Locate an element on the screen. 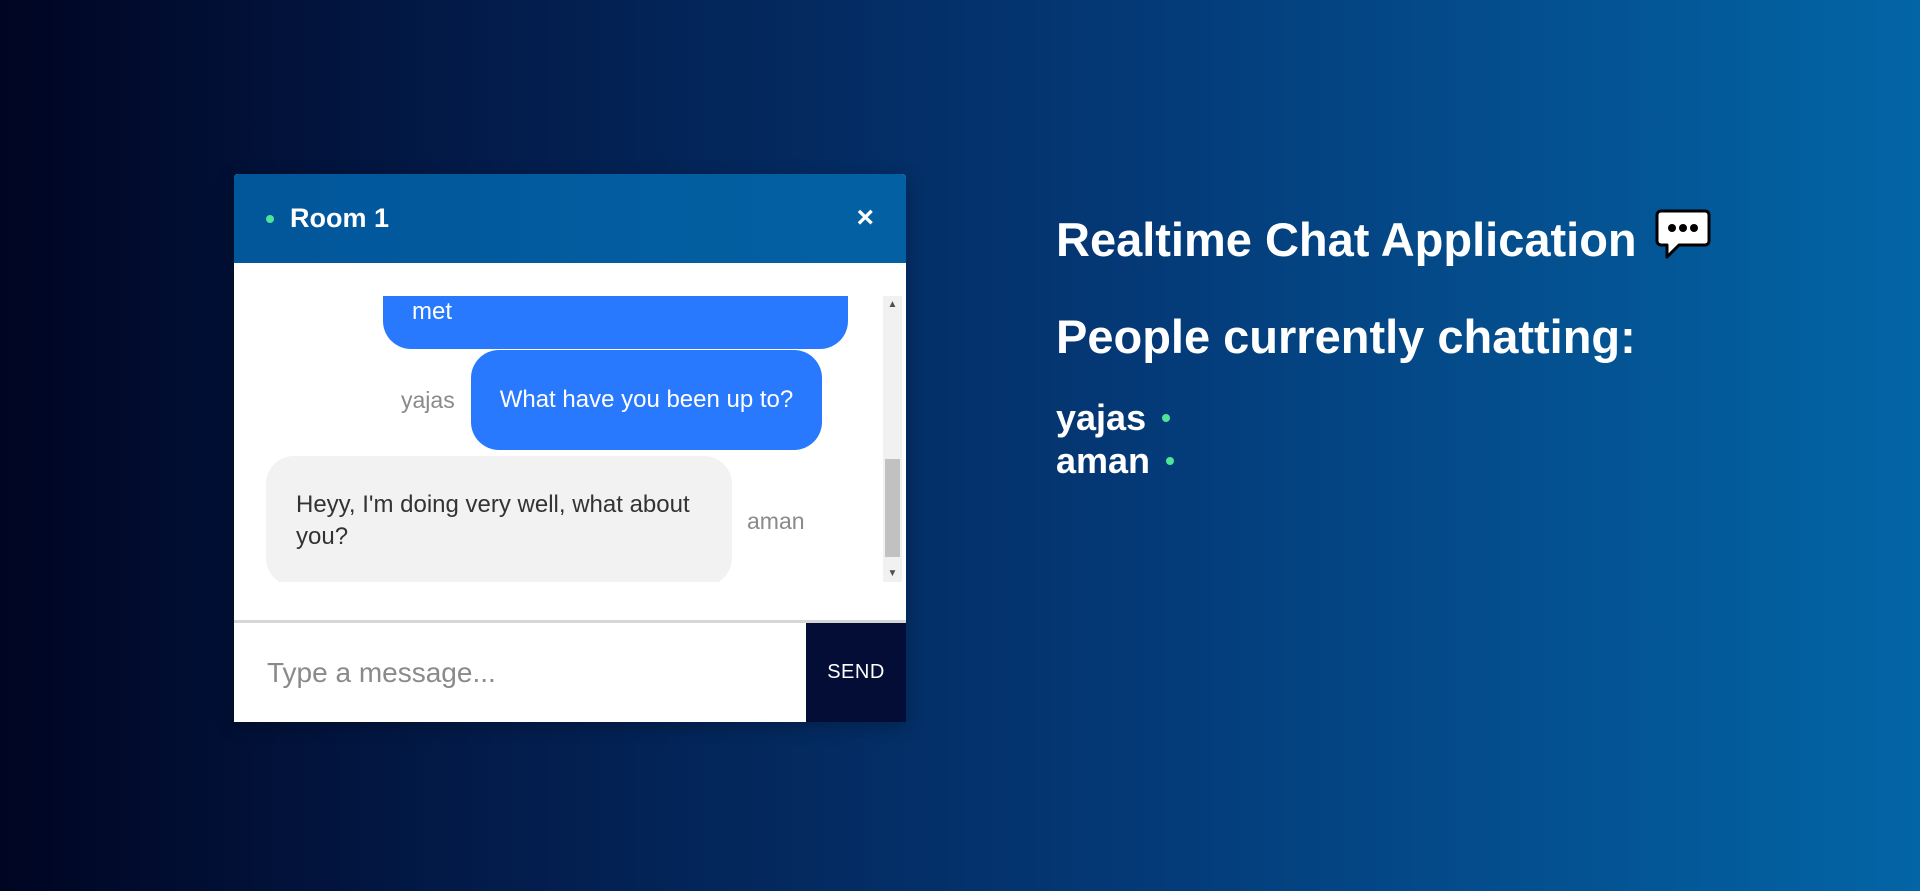 The height and width of the screenshot is (891, 1920). user-list-item: aman is located at coordinates (1383, 460).